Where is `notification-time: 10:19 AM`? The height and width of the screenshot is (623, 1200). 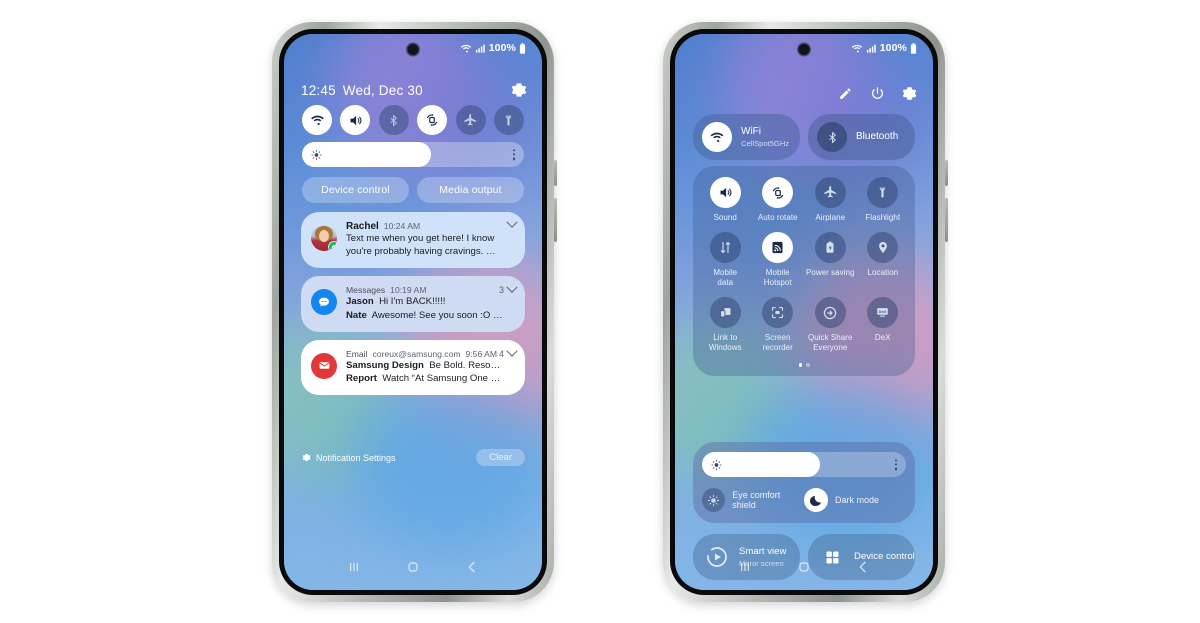
notification-time: 10:19 AM is located at coordinates (408, 290).